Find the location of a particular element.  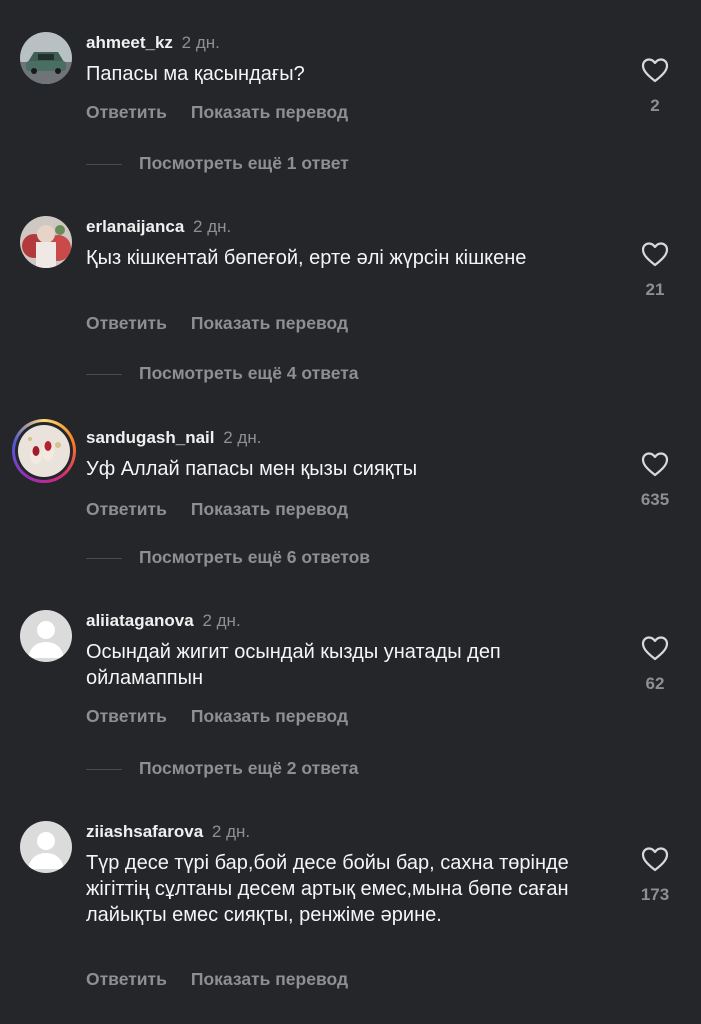

view-more-replies: Посмотреть ещё 2 ответа is located at coordinates (222, 768).